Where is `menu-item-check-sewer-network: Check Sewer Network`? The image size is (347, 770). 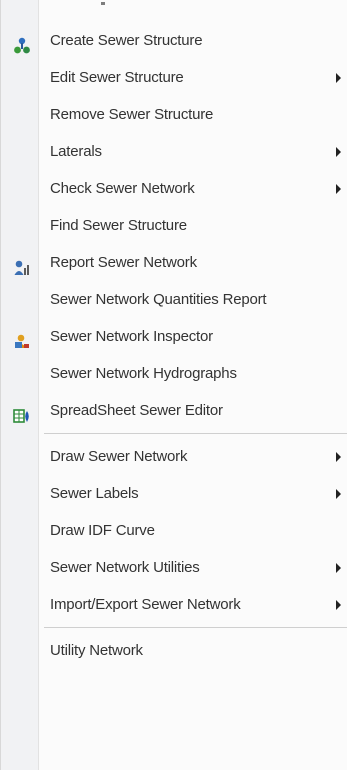
menu-item-check-sewer-network: Check Sewer Network is located at coordinates (174, 188).